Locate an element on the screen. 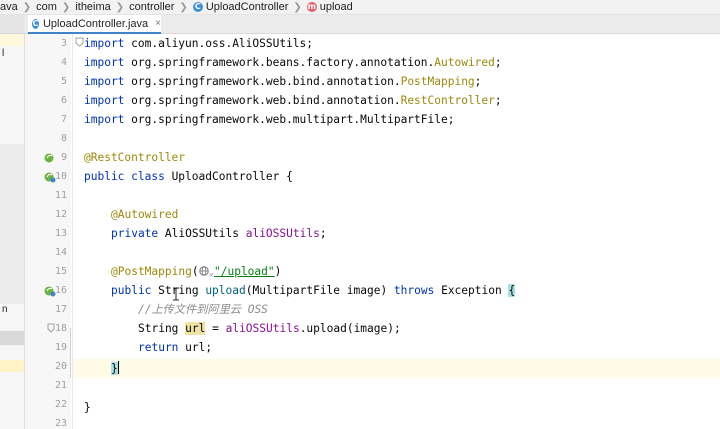 The width and height of the screenshot is (720, 429). fold-marker-icon is located at coordinates (51, 328).